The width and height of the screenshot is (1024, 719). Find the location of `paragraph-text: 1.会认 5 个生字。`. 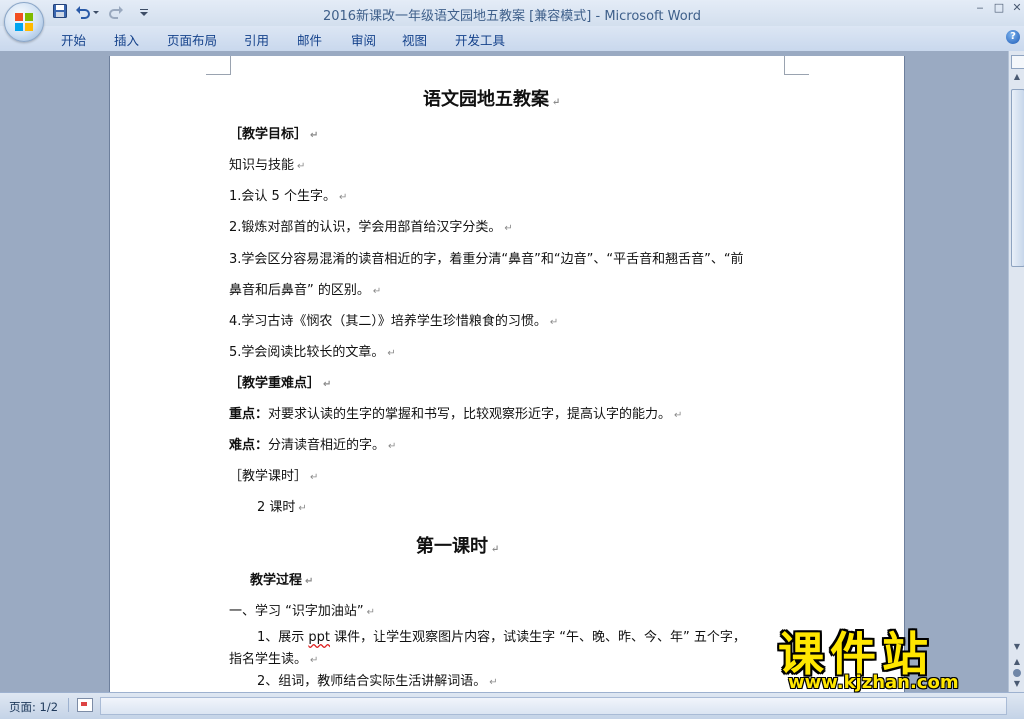

paragraph-text: 1.会认 5 个生字。 is located at coordinates (282, 196).